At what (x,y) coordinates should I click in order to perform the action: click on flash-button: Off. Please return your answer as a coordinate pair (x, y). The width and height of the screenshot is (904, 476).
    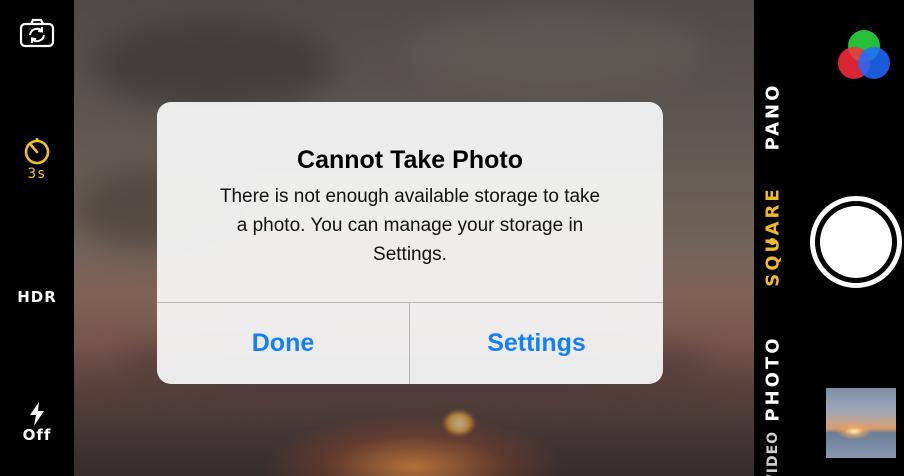
    Looking at the image, I should click on (37, 423).